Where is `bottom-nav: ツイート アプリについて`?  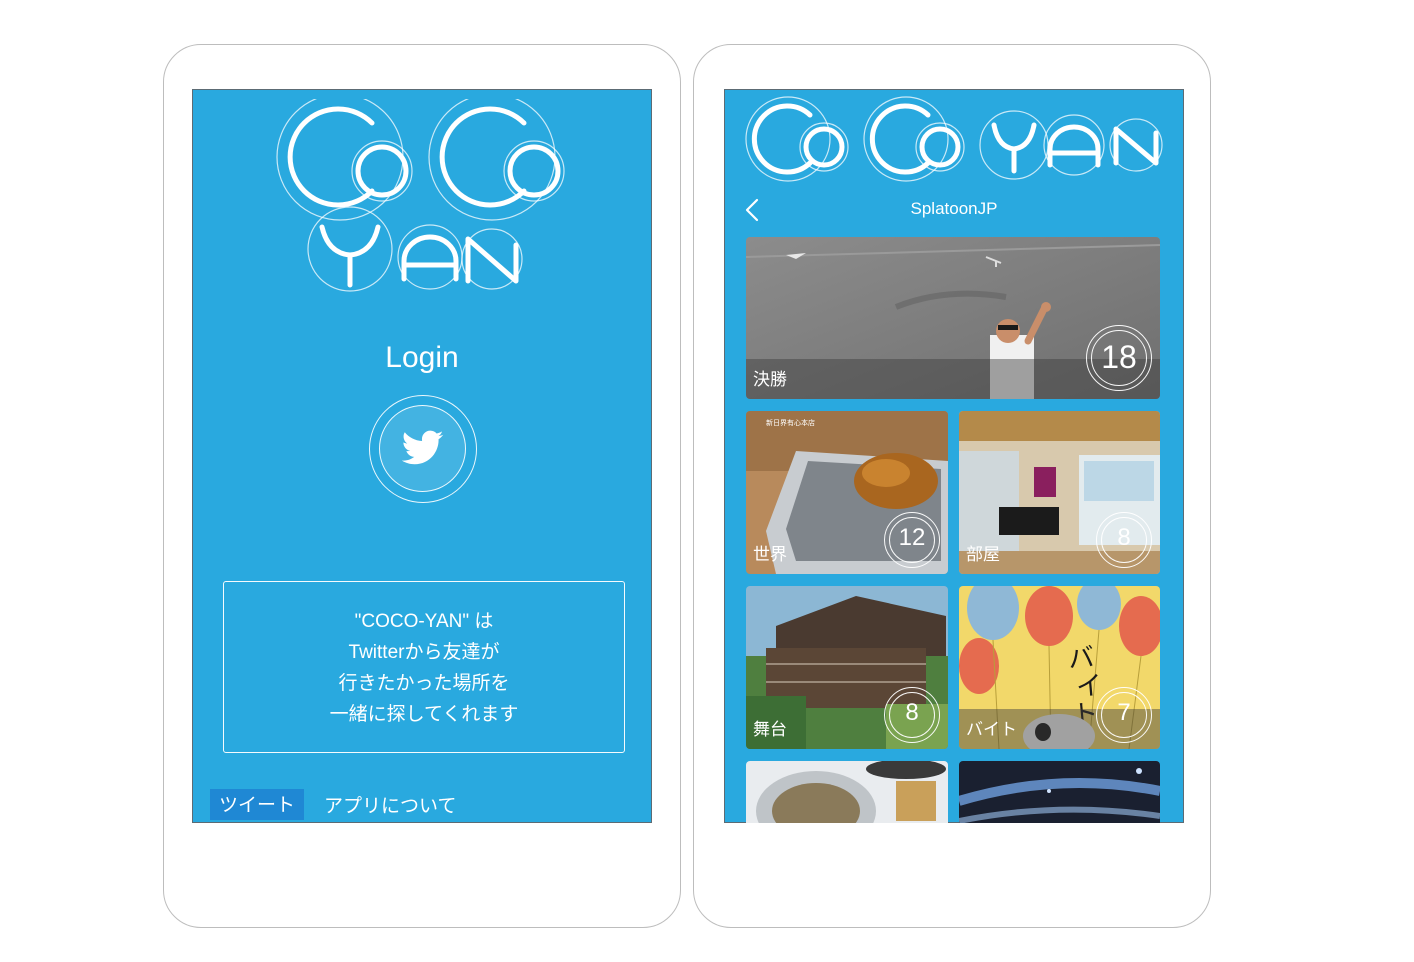 bottom-nav: ツイート アプリについて is located at coordinates (333, 804).